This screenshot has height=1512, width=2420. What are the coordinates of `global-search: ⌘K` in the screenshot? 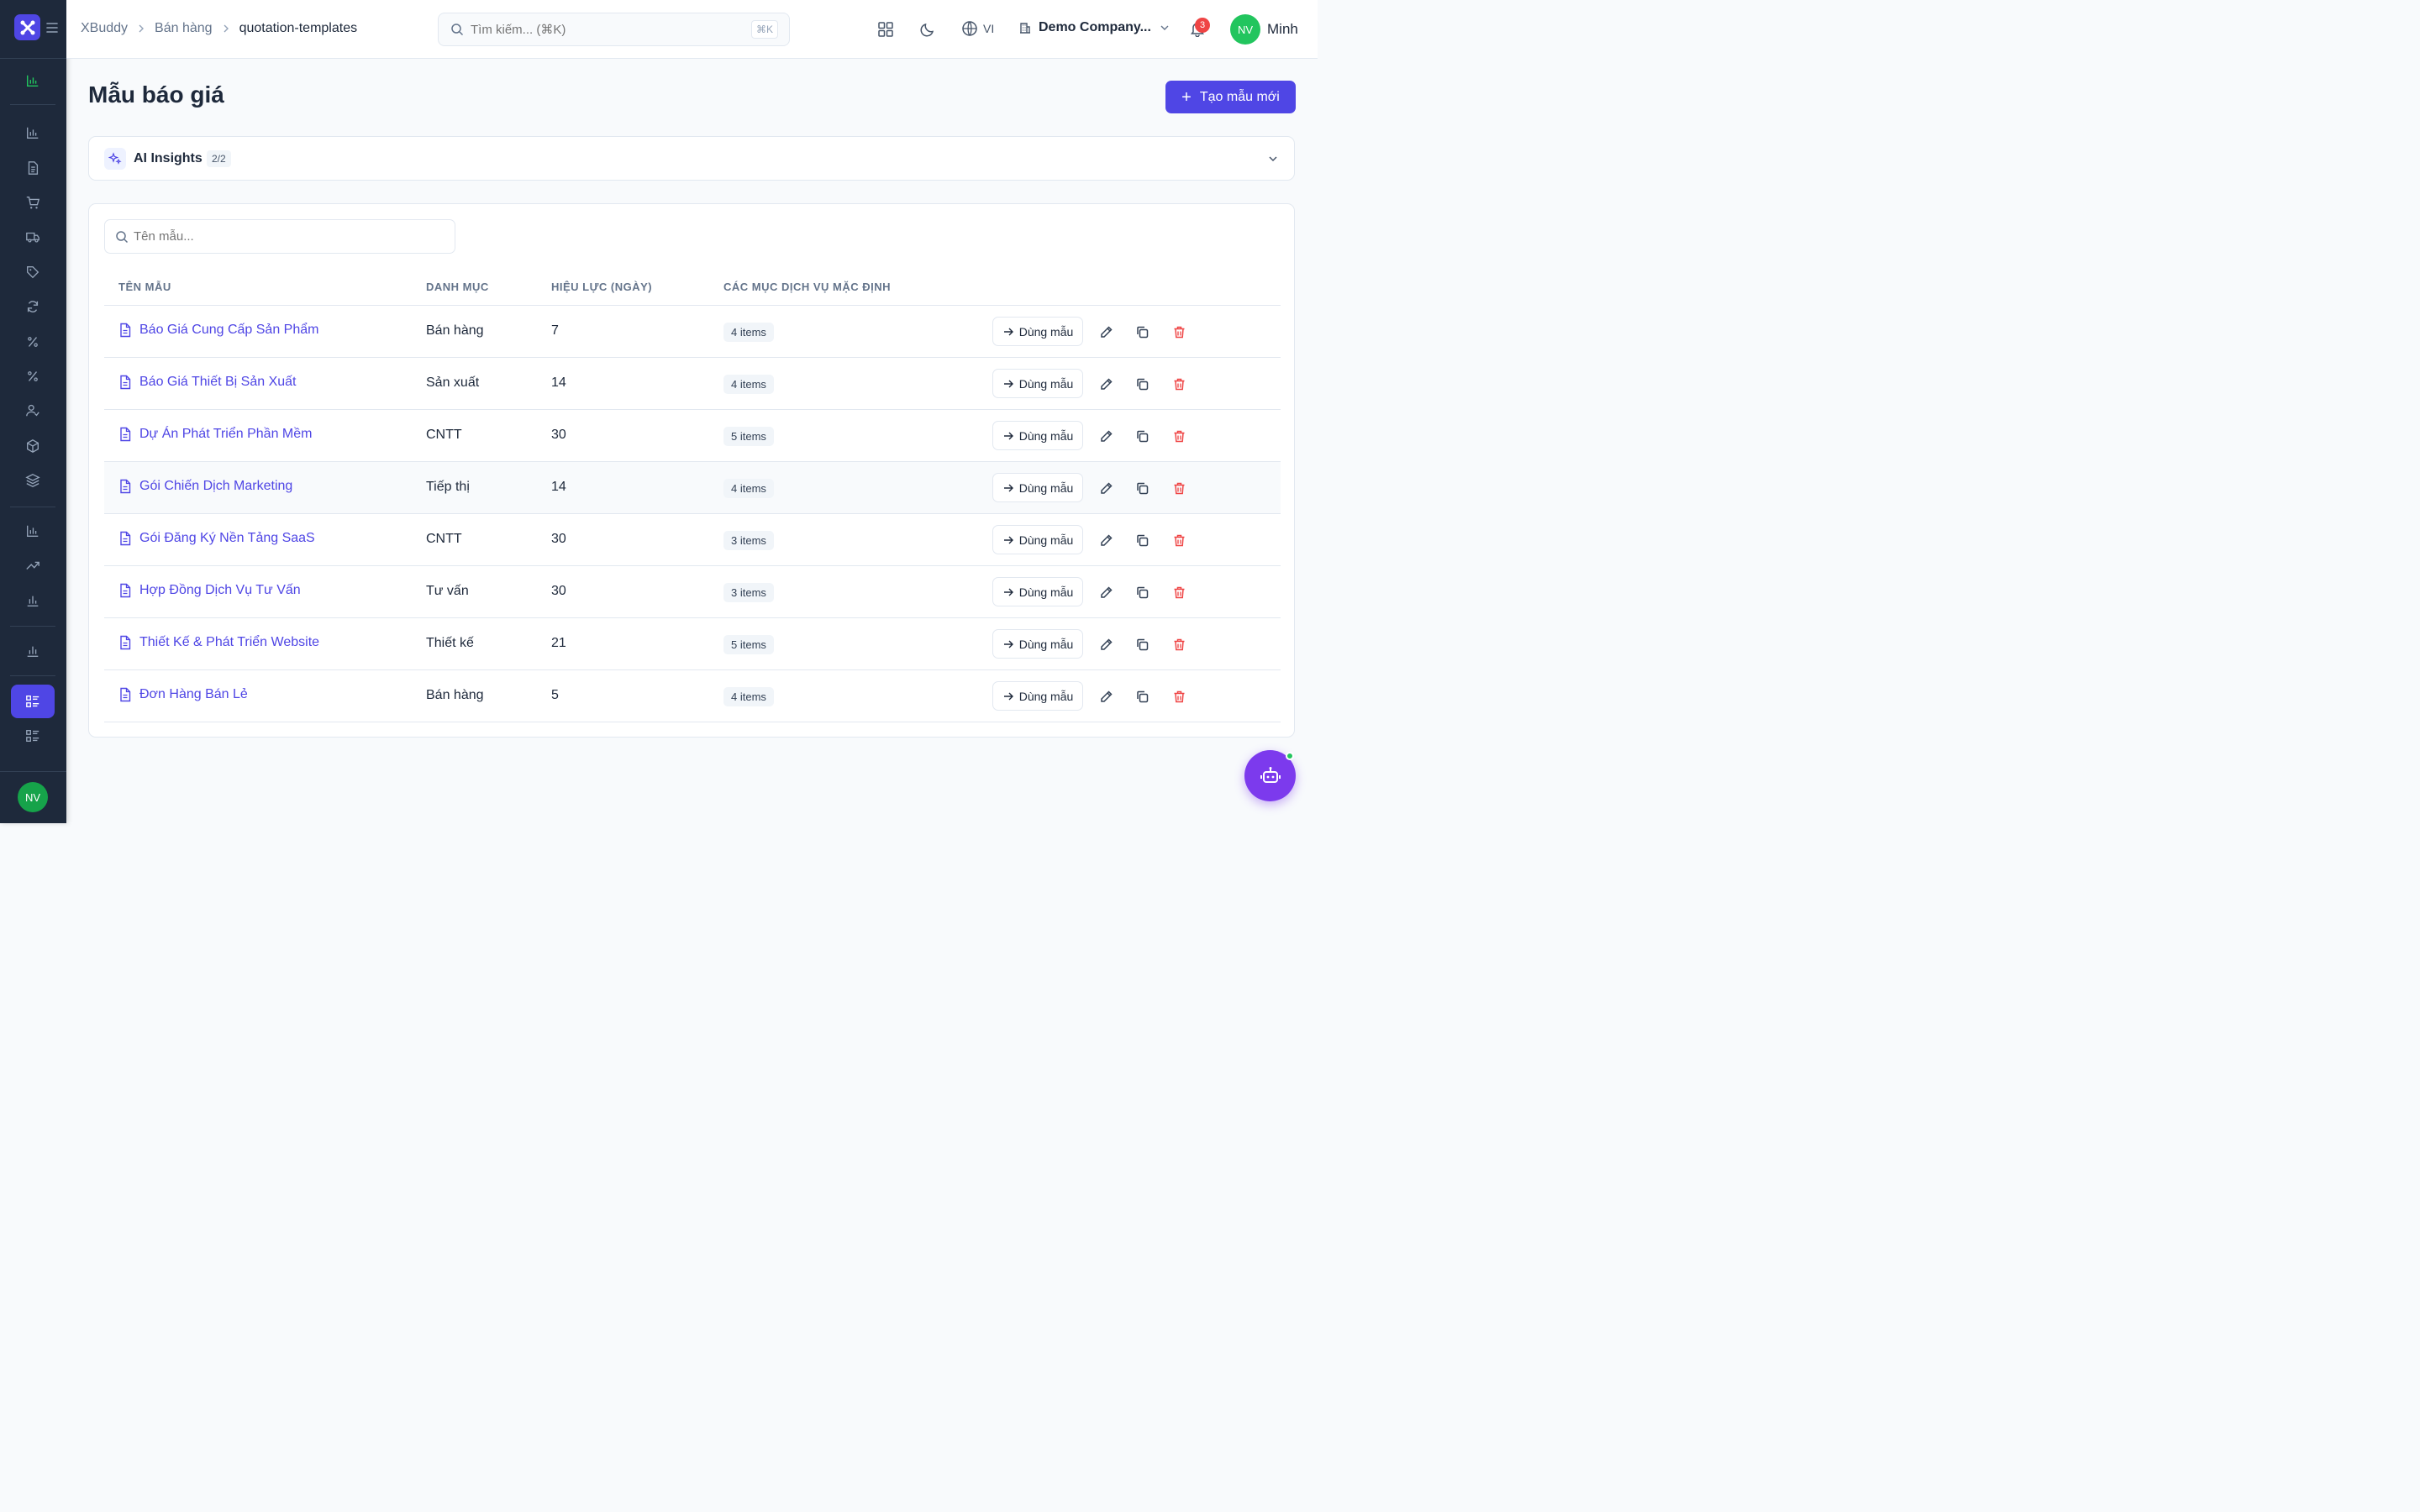 It's located at (614, 29).